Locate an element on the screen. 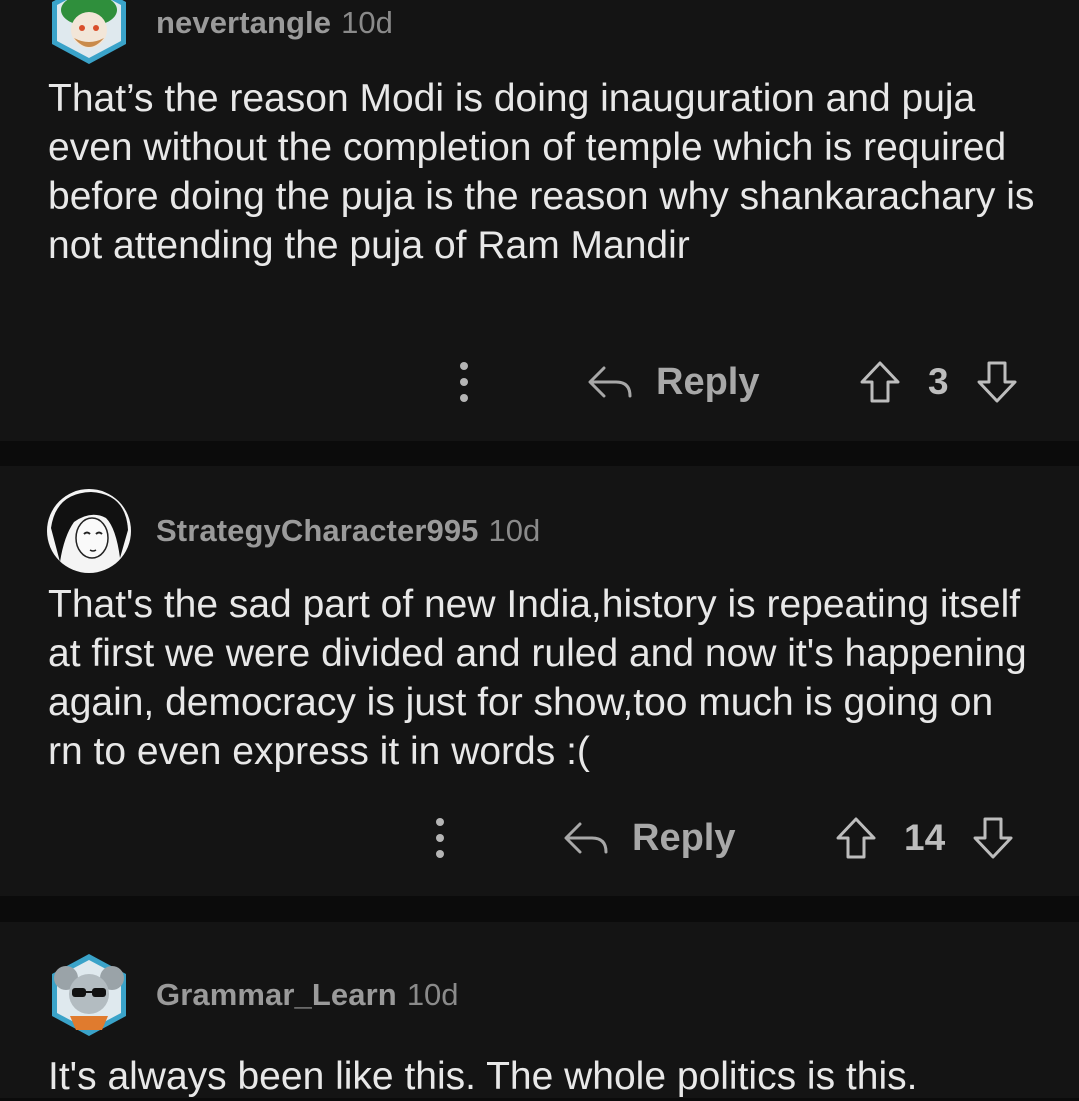 Image resolution: width=1079 pixels, height=1101 pixels. comment-header: Grammar_Learn 10d is located at coordinates (252, 995).